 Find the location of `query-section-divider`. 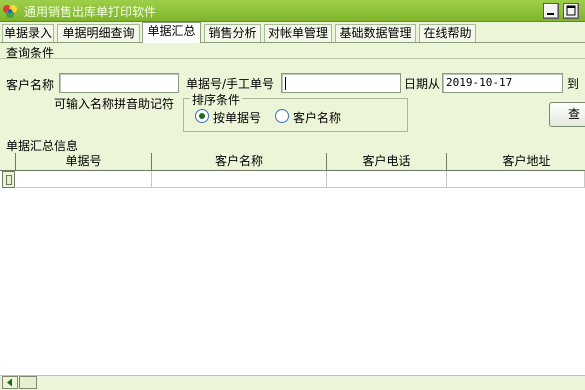

query-section-divider is located at coordinates (292, 58).